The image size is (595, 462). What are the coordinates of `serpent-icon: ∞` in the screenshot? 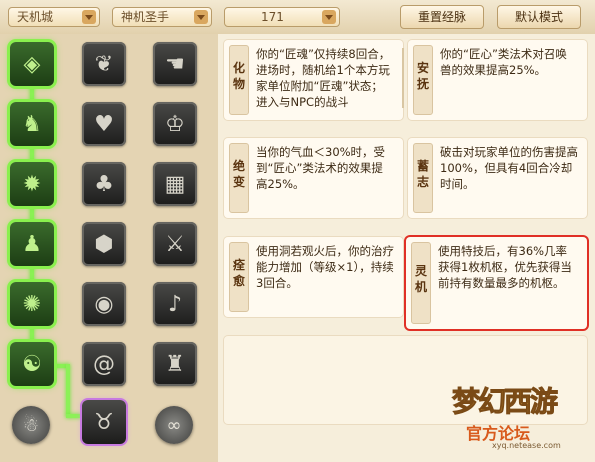 It's located at (174, 425).